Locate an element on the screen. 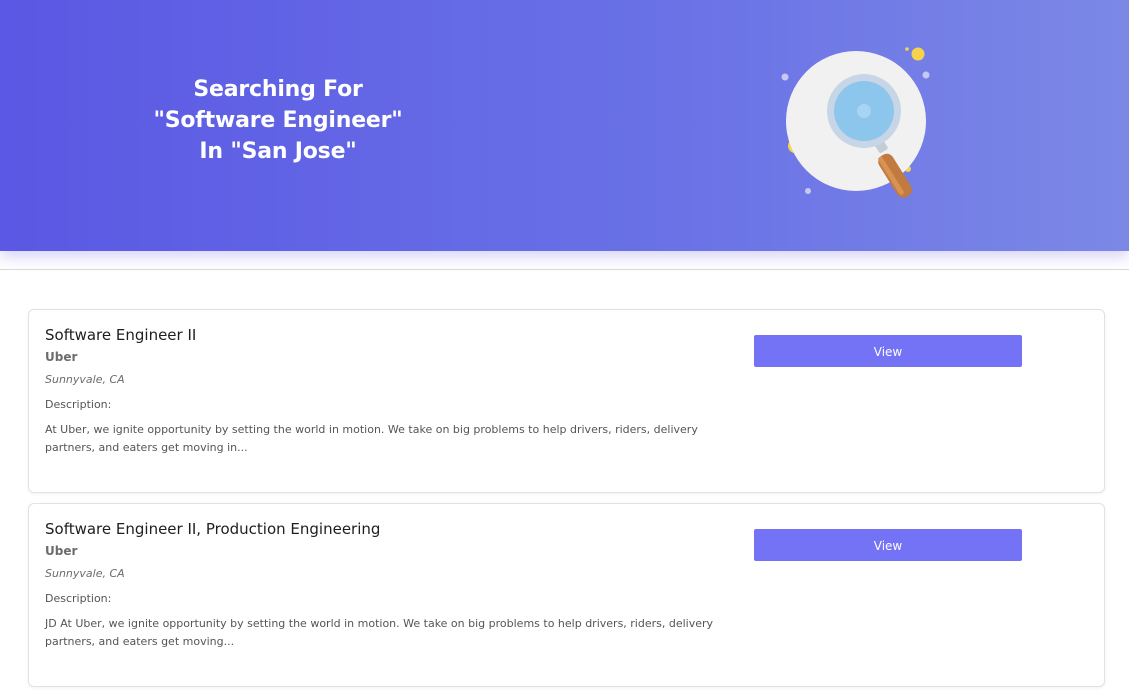  job-title: Software Engineer II is located at coordinates (121, 335).